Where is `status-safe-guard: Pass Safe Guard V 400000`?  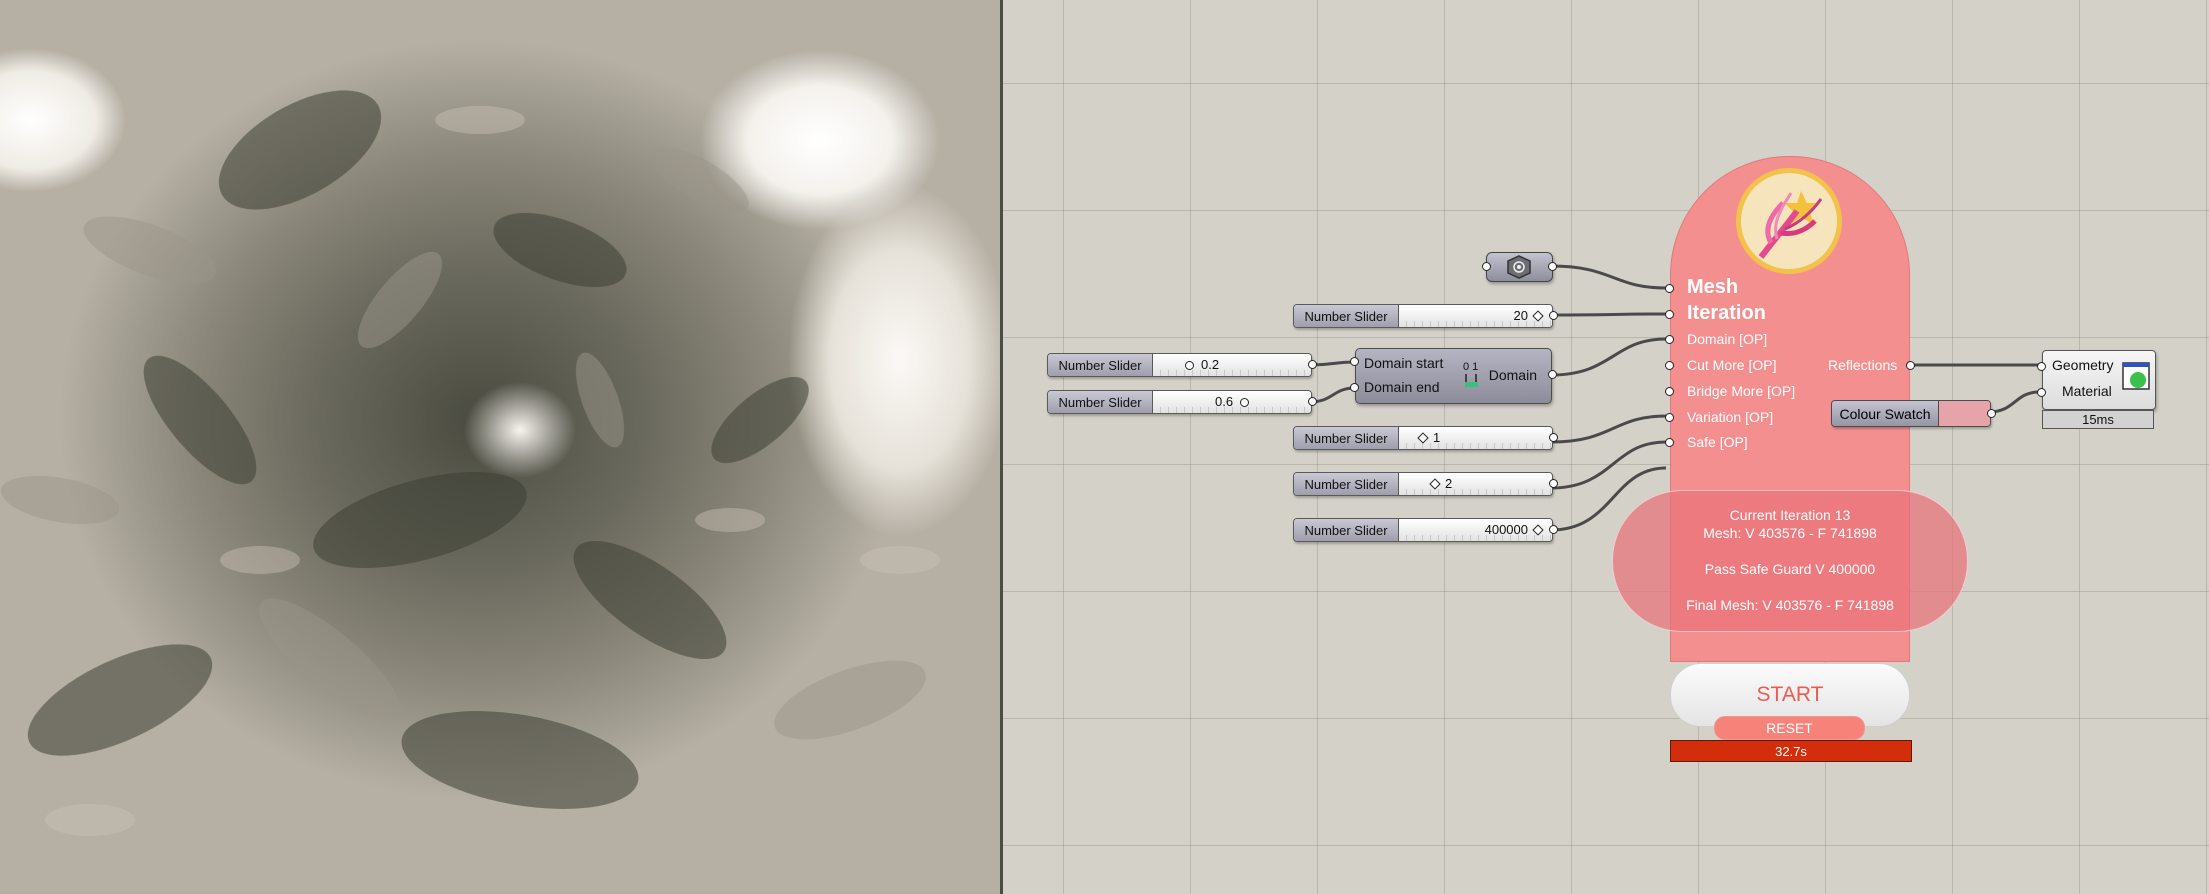
status-safe-guard: Pass Safe Guard V 400000 is located at coordinates (1790, 569).